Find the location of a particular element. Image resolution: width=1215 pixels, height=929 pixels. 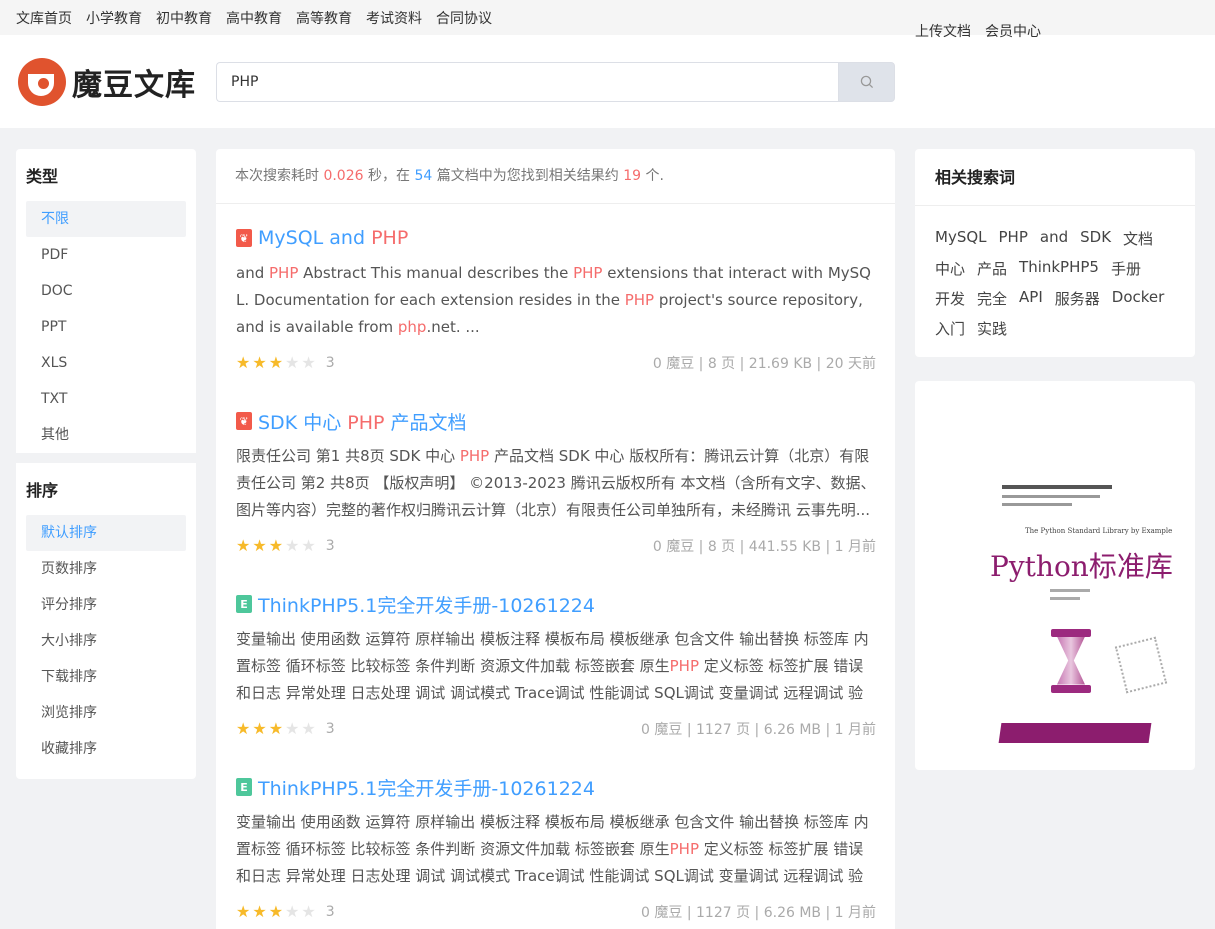

type-filter-item: TXT is located at coordinates (106, 399).